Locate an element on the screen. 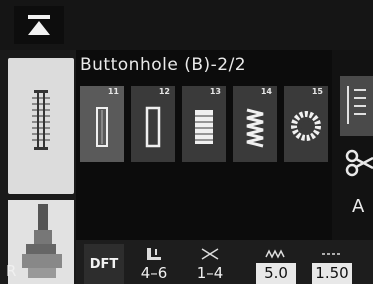  scissors-button is located at coordinates (356, 163).